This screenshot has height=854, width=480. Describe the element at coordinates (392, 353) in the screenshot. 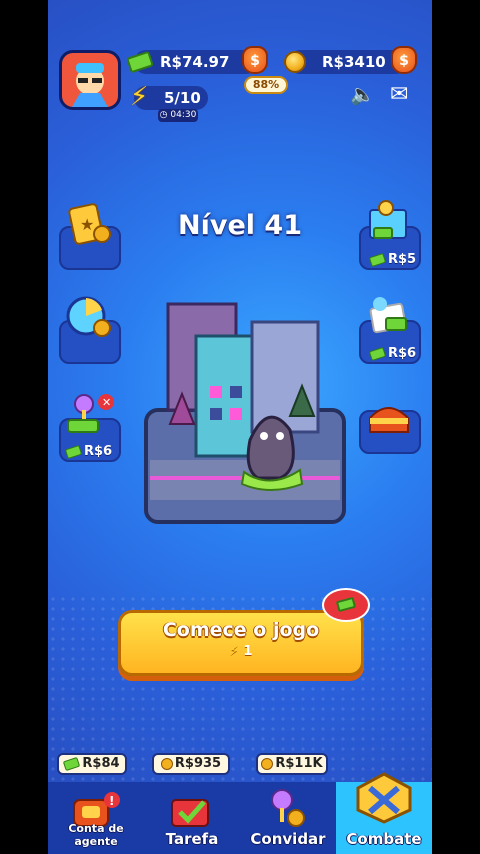

I see `side-label-ticket: R$6` at that location.